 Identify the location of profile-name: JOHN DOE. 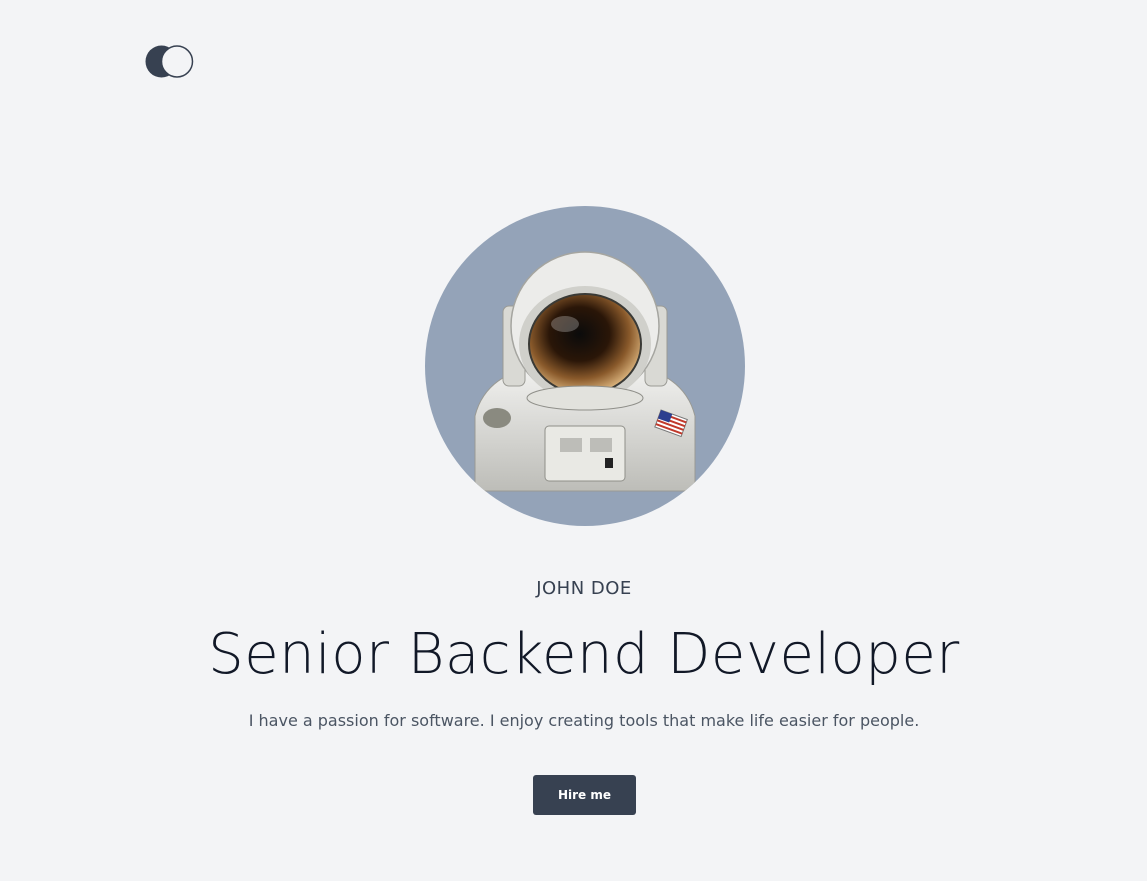
(584, 588).